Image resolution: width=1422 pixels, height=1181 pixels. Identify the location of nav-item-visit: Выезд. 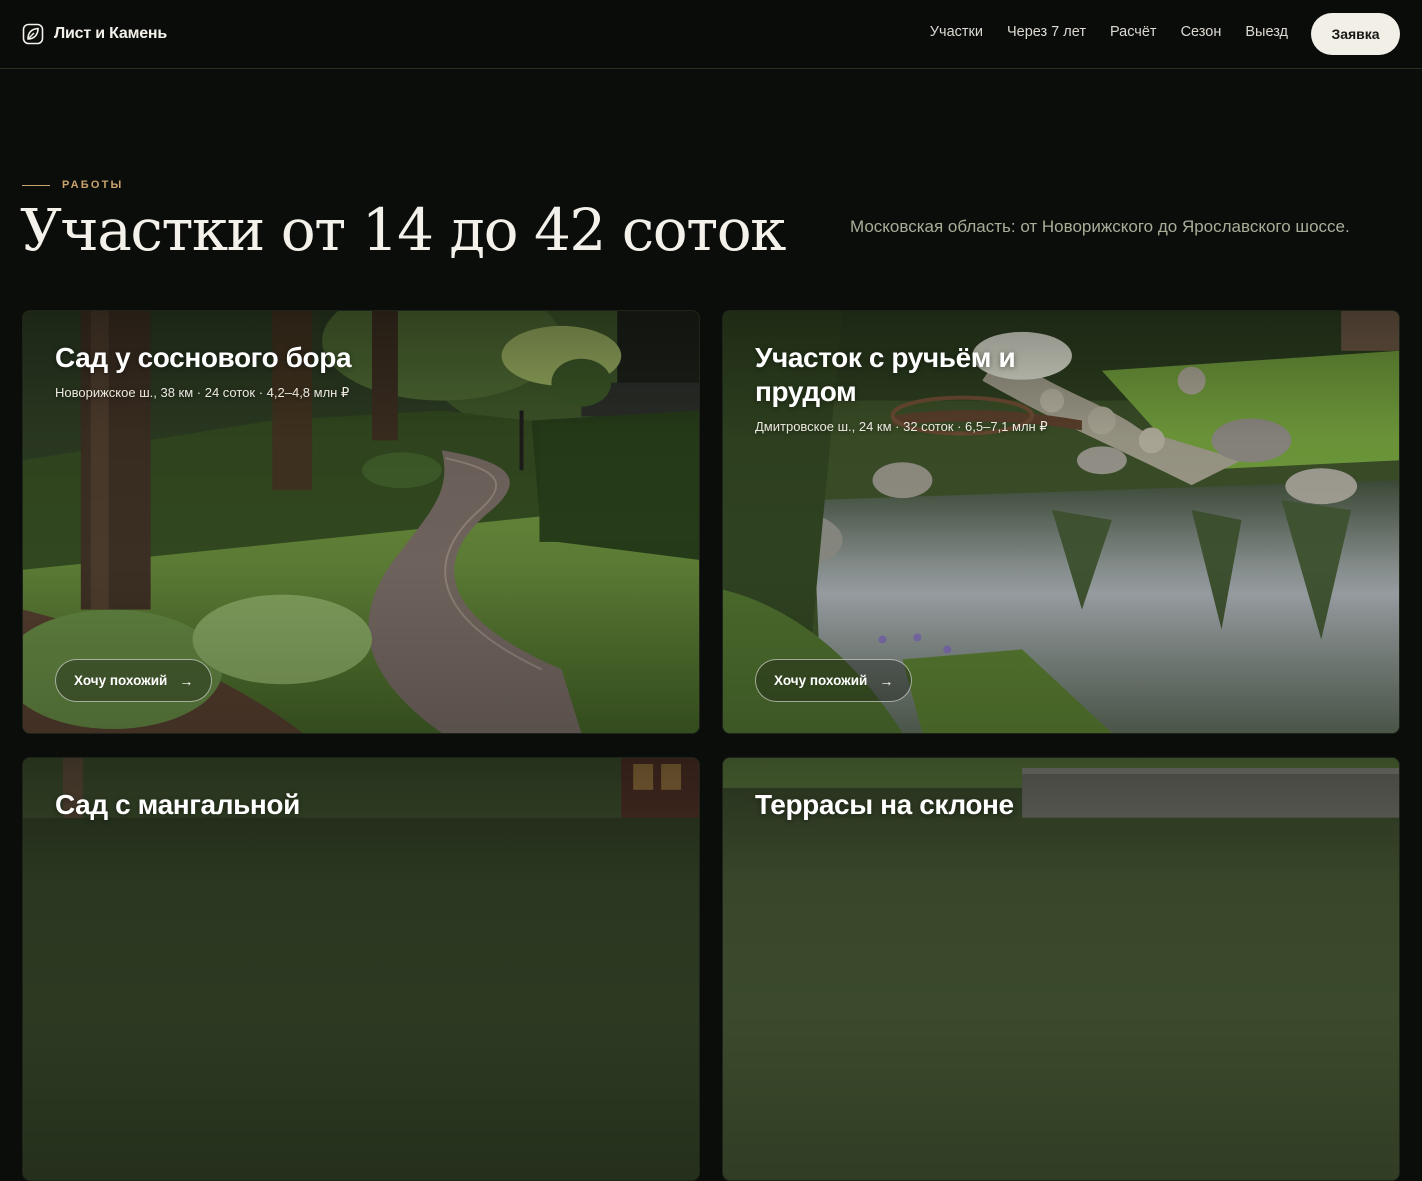
(1266, 32).